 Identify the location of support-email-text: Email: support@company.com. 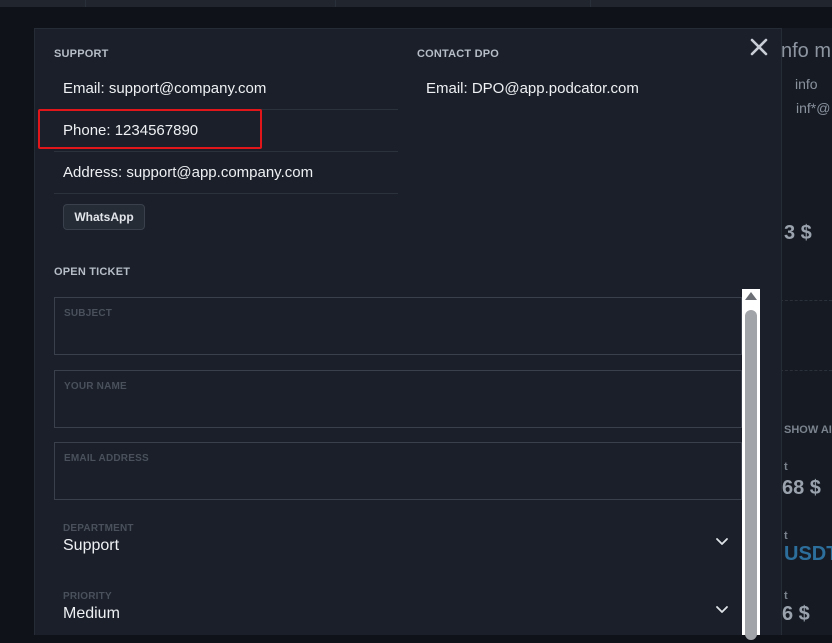
(165, 88).